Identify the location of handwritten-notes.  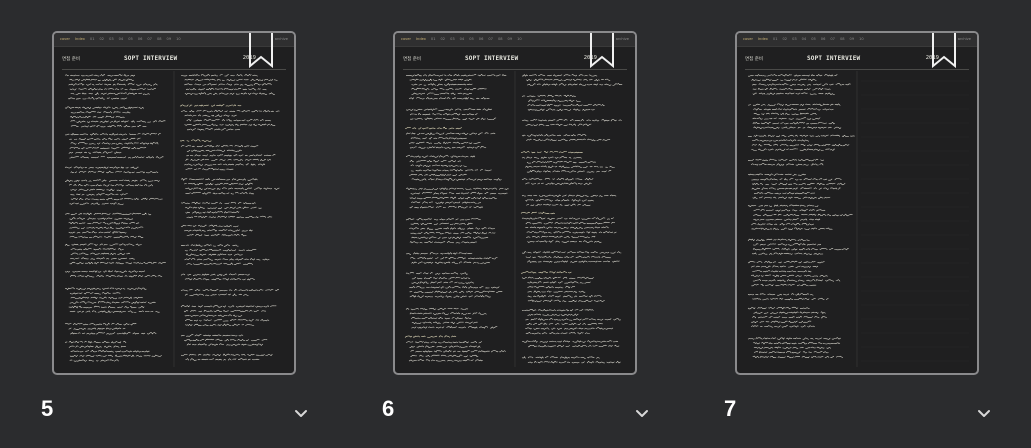
(515, 219).